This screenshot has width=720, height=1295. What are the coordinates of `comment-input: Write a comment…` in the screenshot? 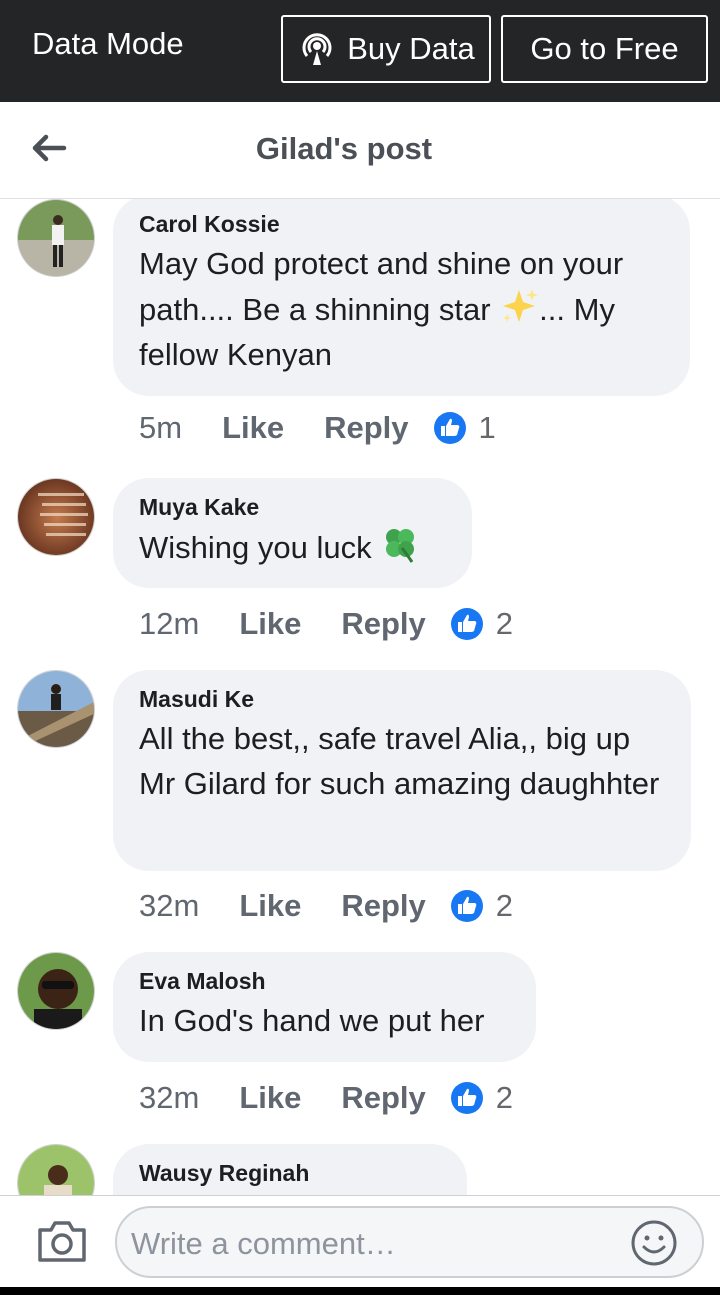 It's located at (409, 1242).